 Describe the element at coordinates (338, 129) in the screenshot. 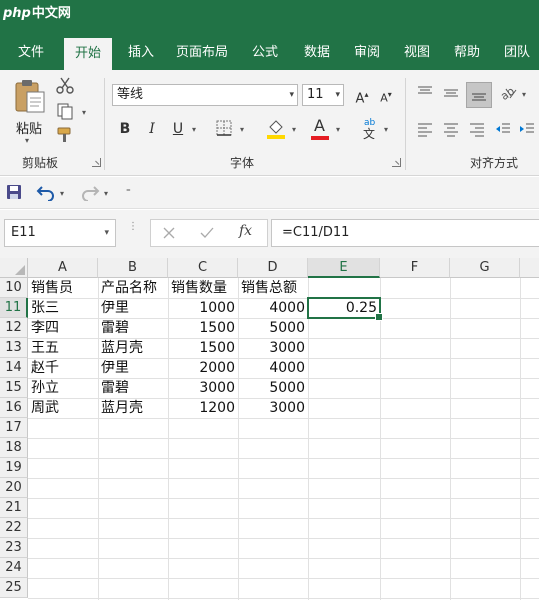

I see `font-color-dropdown-icon: ▾` at that location.